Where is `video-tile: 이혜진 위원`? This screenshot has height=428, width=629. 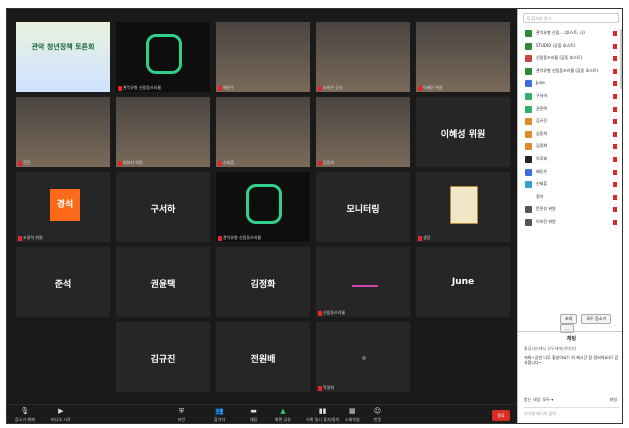
video-tile: 이혜진 위원 is located at coordinates (463, 57).